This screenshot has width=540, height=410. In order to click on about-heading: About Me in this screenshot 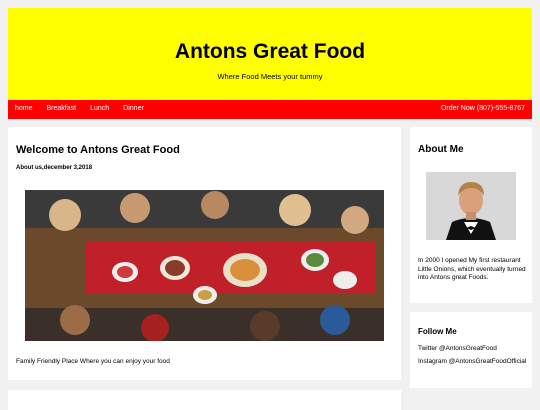, I will do `click(441, 149)`.